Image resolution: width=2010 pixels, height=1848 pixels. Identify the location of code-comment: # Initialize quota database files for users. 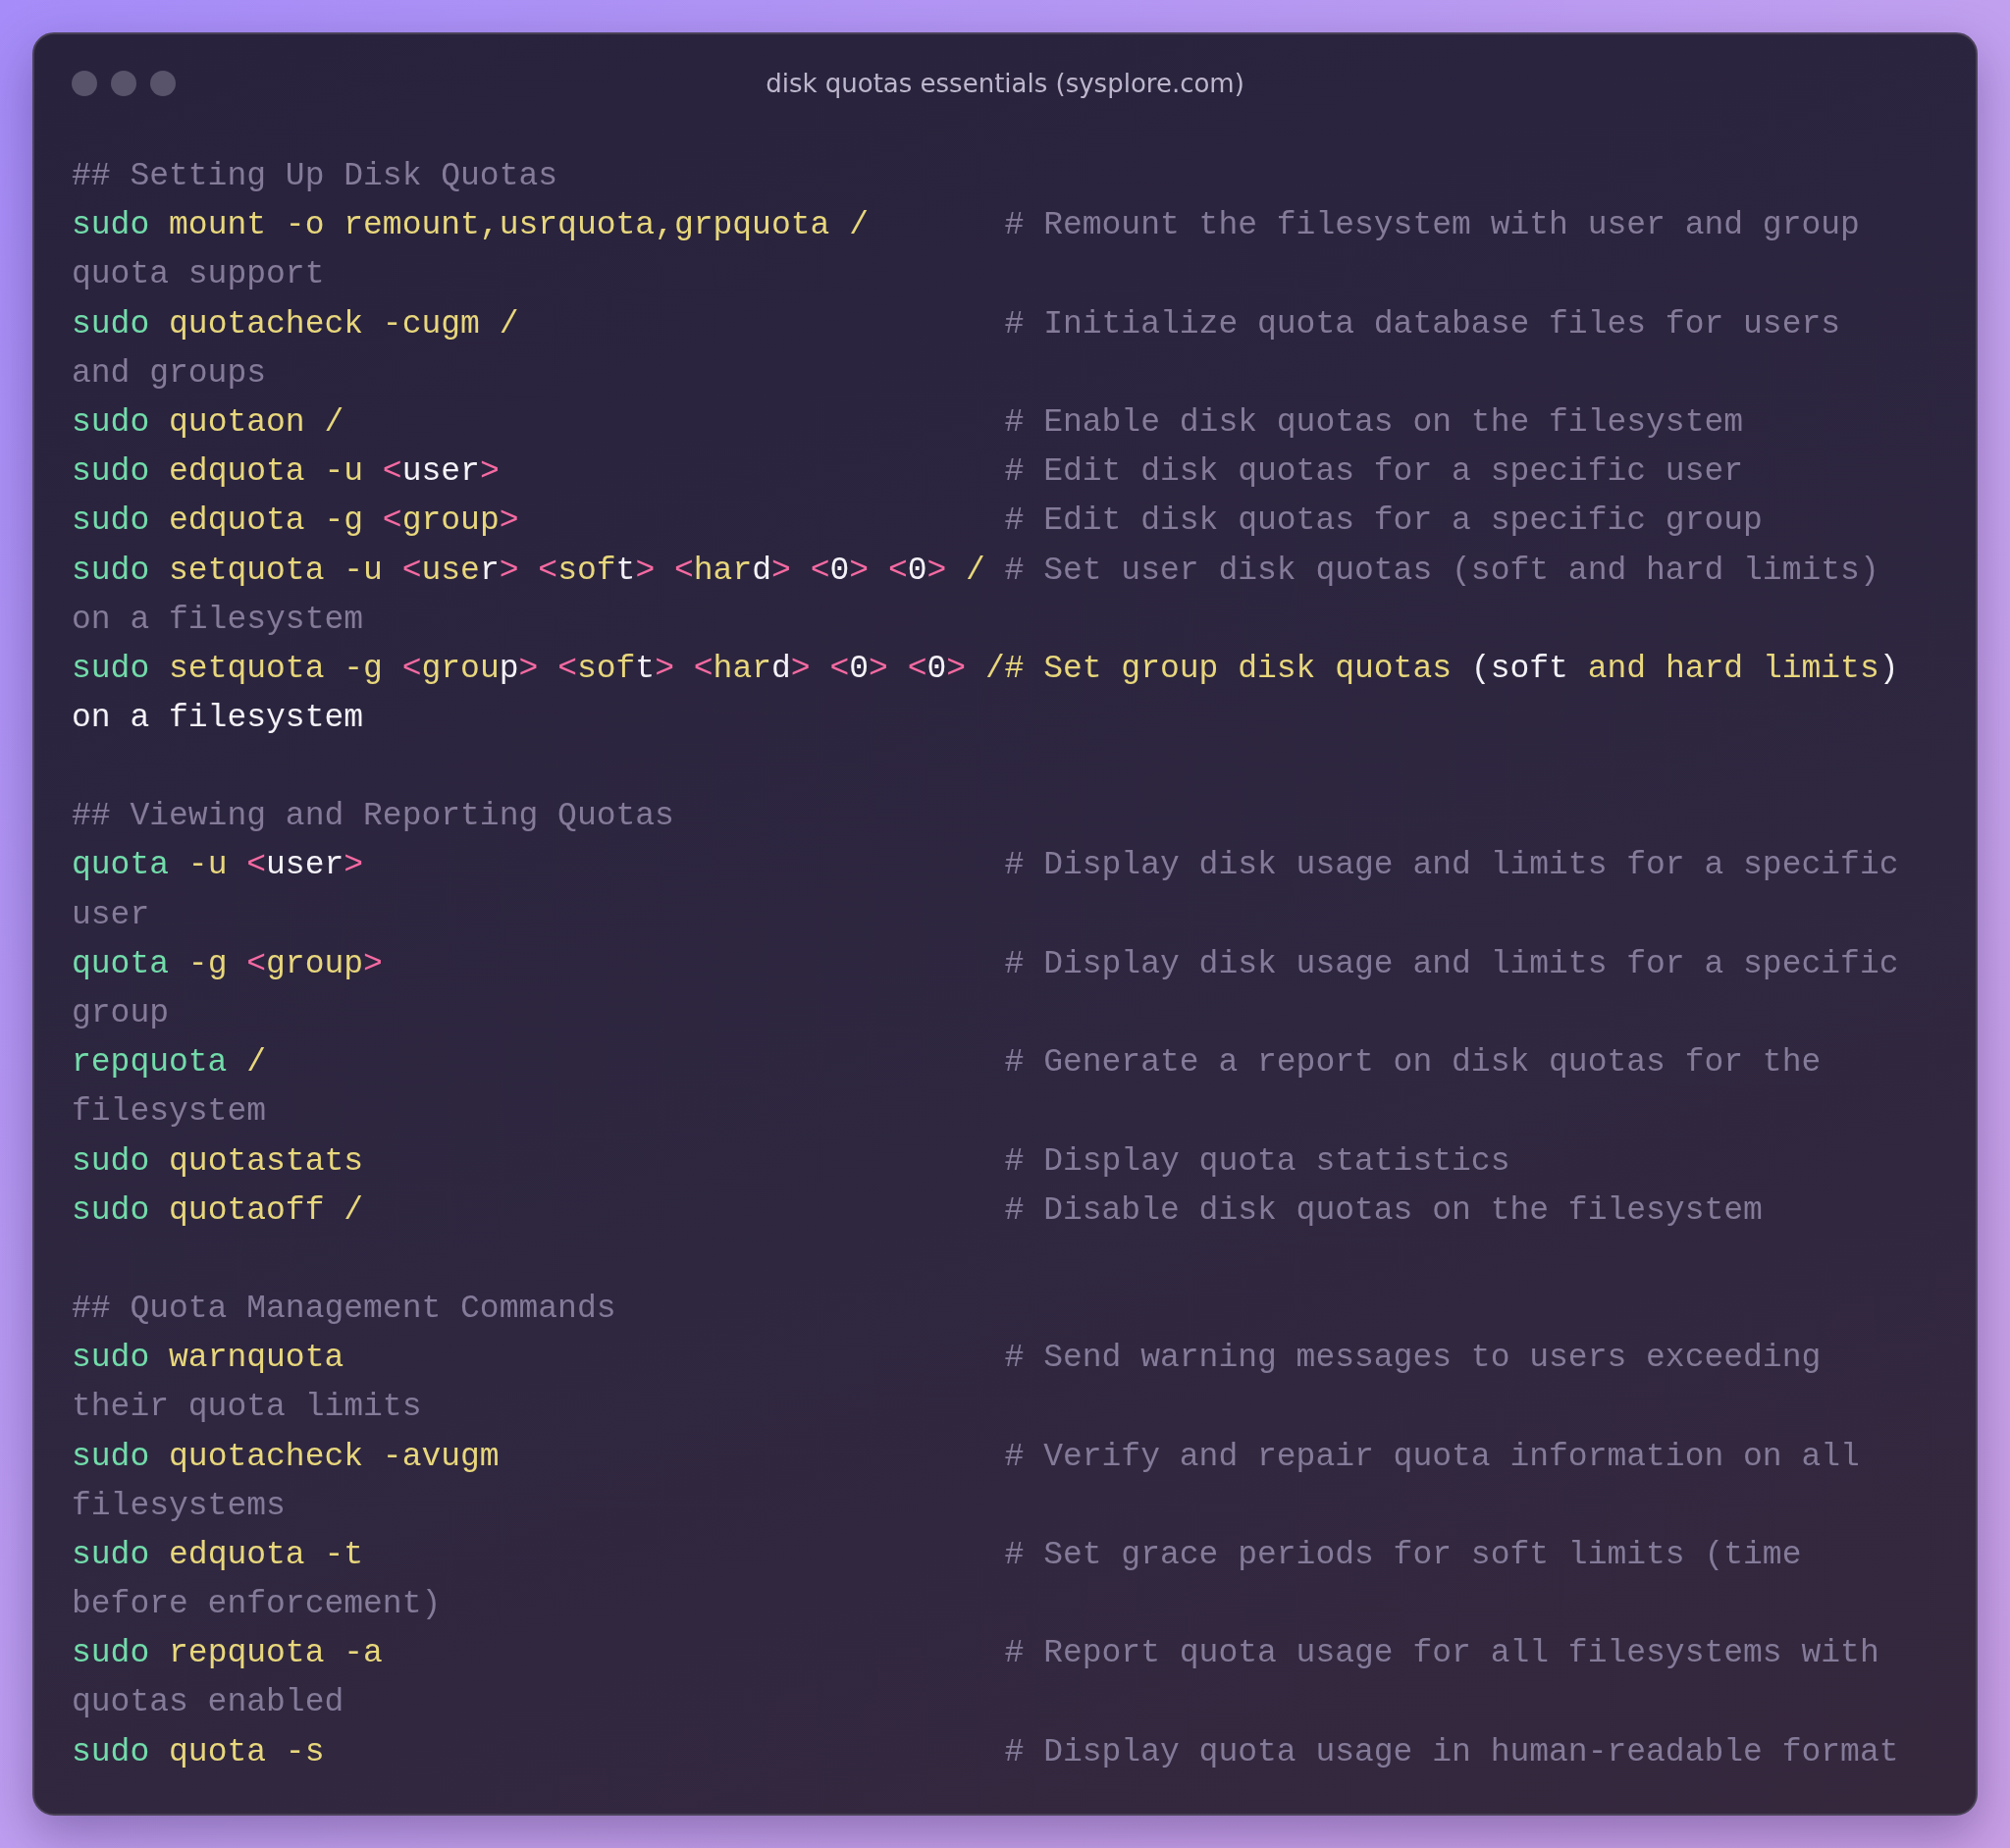
(1422, 324).